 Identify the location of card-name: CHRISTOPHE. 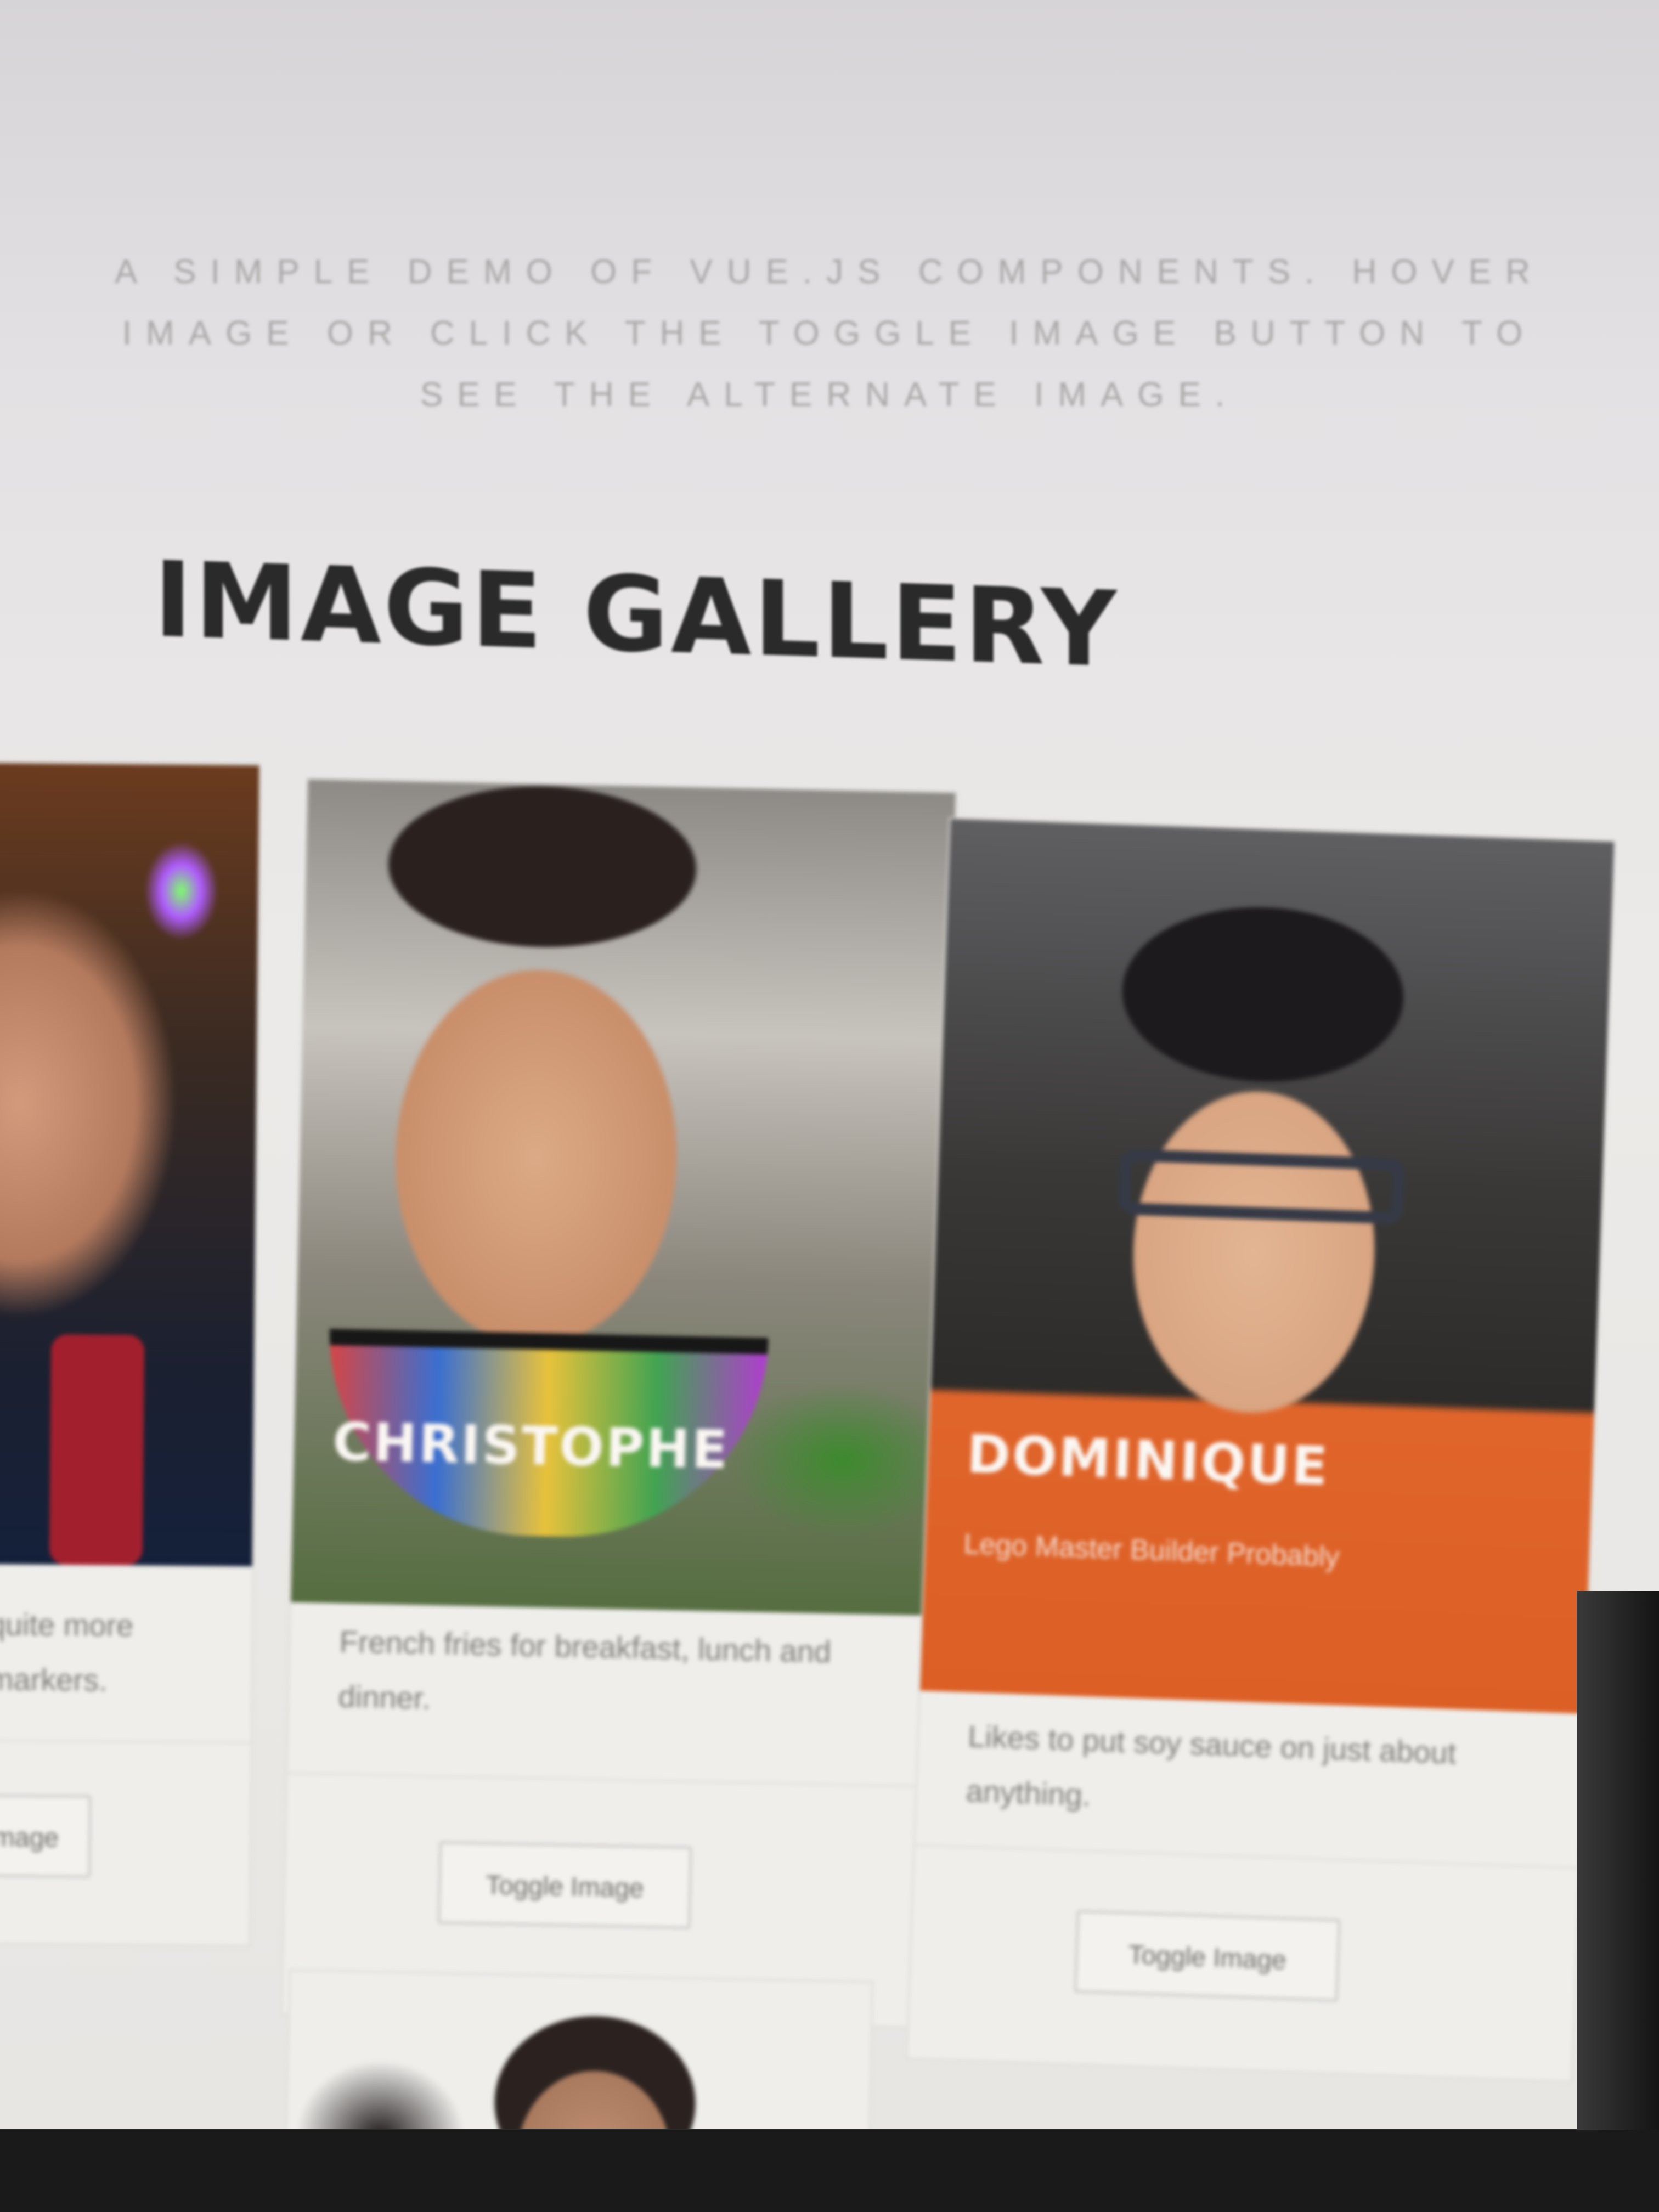
(531, 1446).